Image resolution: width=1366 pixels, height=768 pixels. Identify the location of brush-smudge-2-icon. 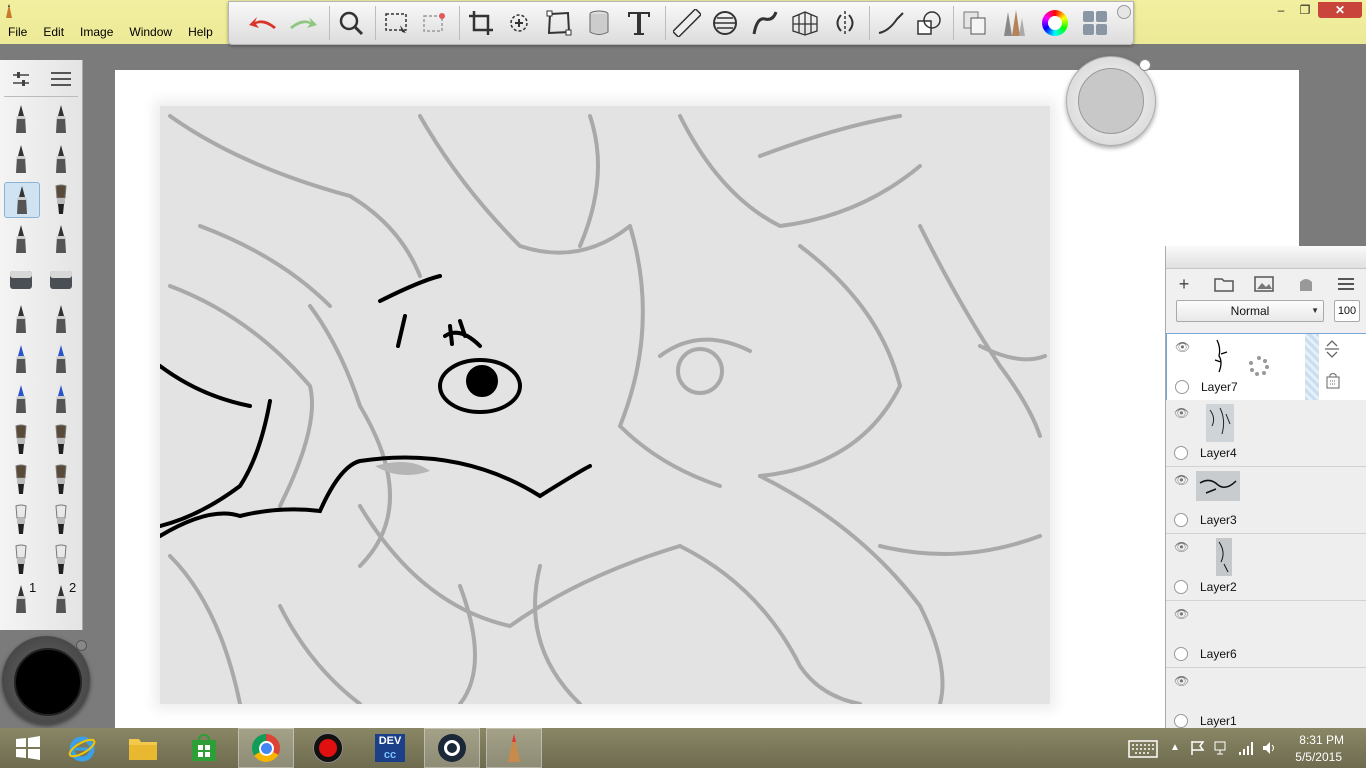
(21, 559).